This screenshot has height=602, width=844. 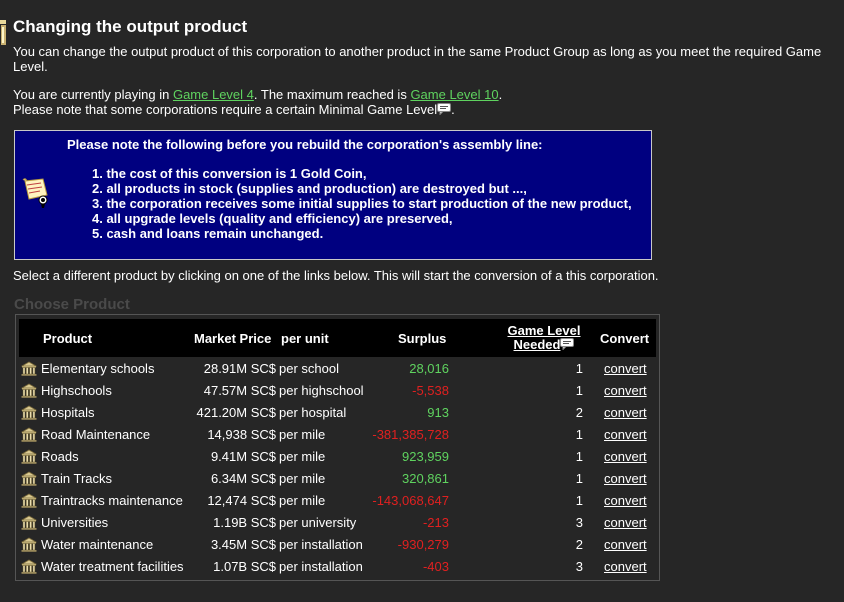 What do you see at coordinates (332, 94) in the screenshot?
I see `level-middle: . The maximum reached is` at bounding box center [332, 94].